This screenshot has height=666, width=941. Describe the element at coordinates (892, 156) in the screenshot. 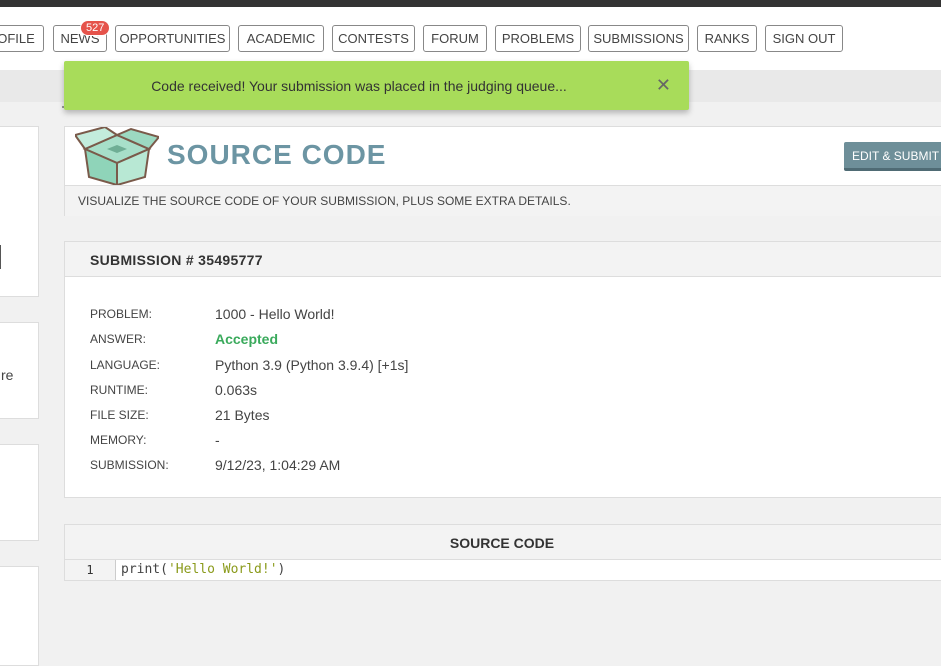

I see `edit-submit-button: EDIT & SUBMIT` at that location.